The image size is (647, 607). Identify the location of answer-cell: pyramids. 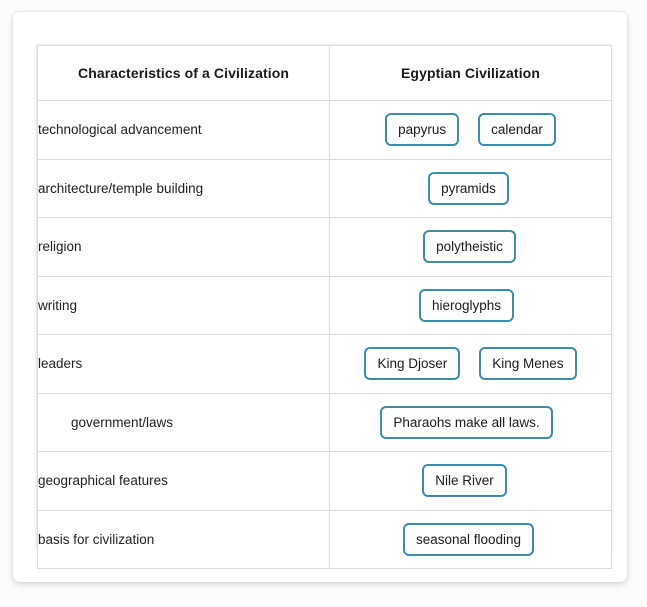
(470, 188).